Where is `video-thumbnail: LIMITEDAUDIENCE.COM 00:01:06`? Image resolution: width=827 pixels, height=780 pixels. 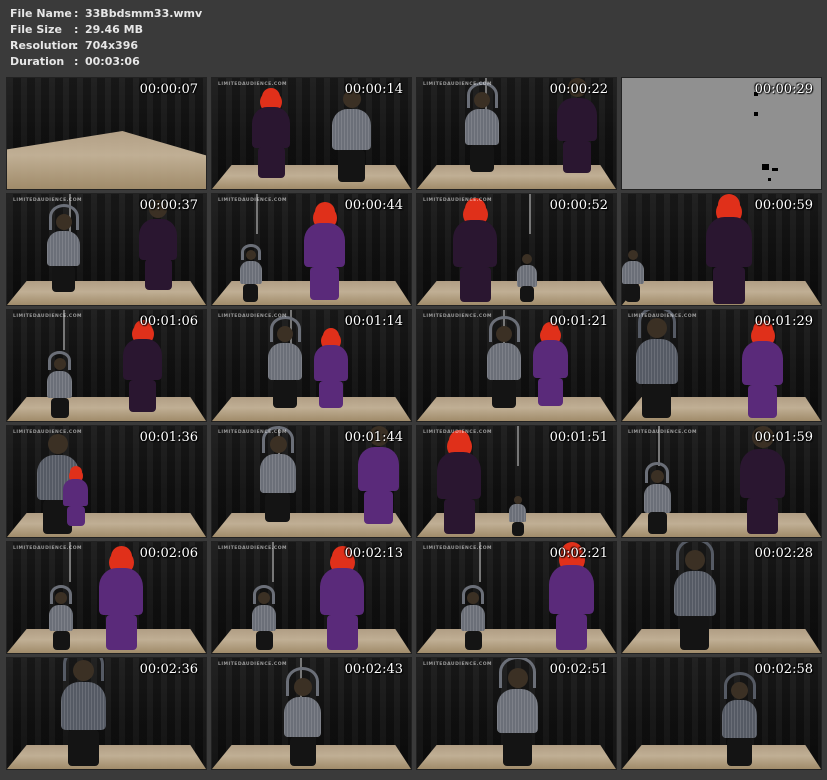
video-thumbnail: LIMITEDAUDIENCE.COM 00:01:06 is located at coordinates (106, 365).